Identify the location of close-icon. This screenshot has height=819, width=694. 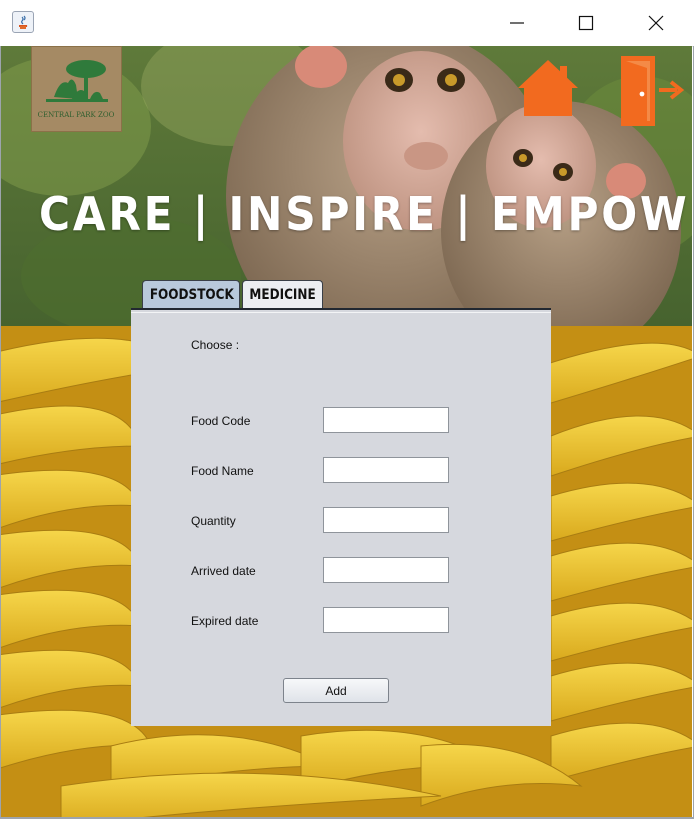
(656, 23).